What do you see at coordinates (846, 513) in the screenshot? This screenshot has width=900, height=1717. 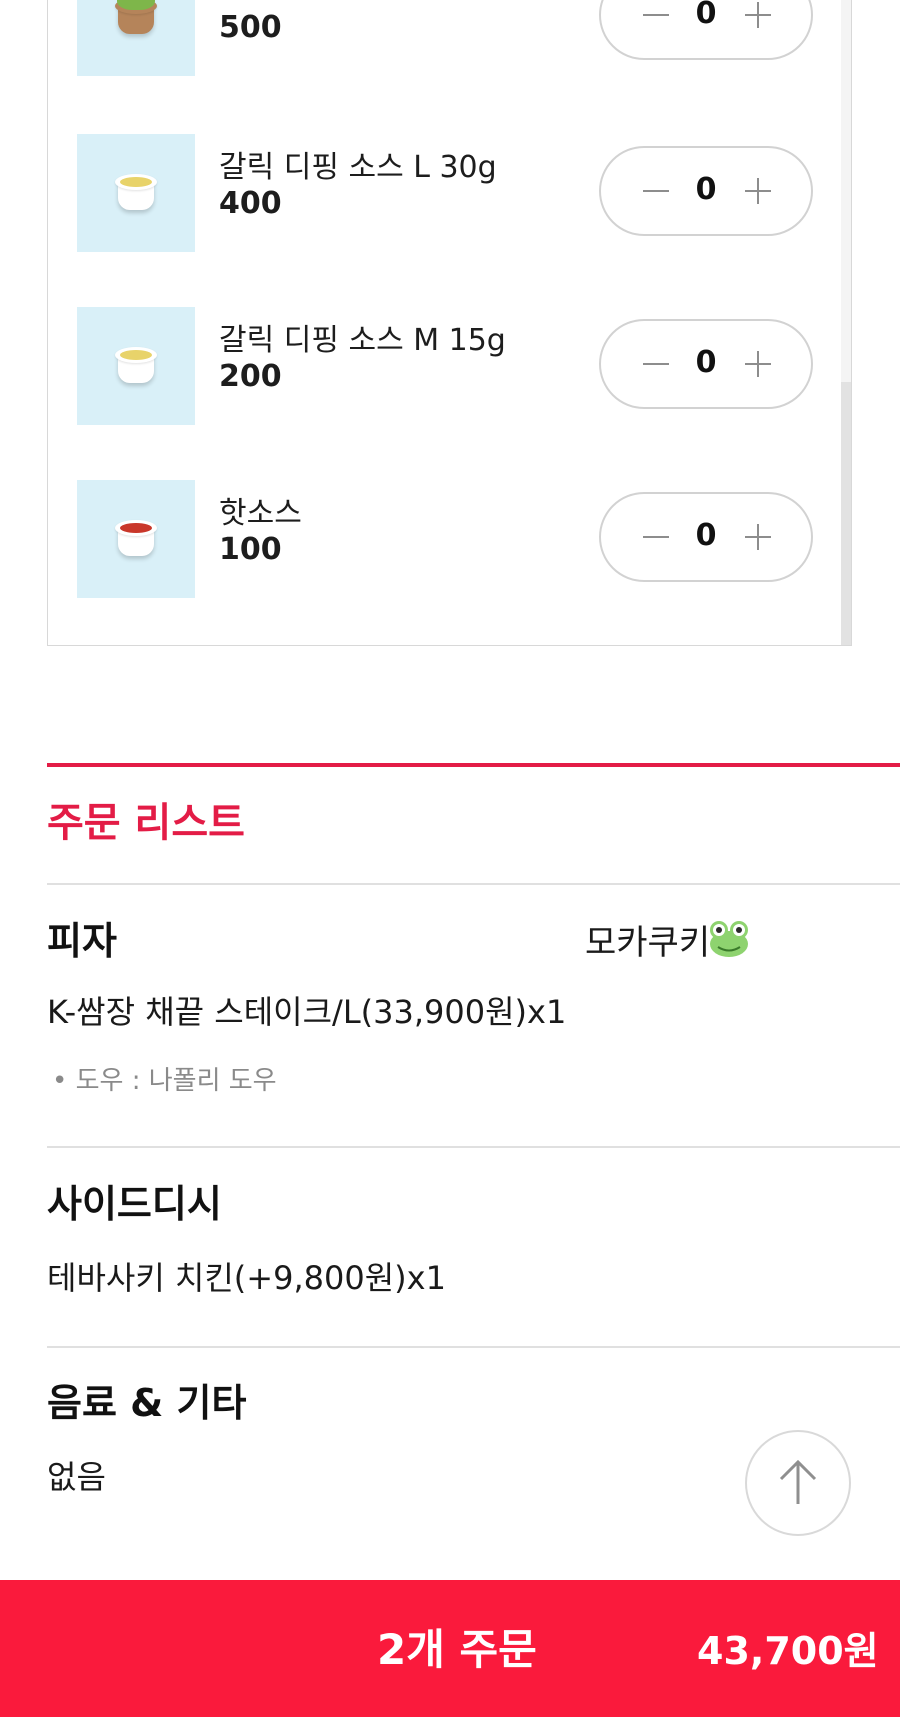 I see `scrollbar-thumb` at bounding box center [846, 513].